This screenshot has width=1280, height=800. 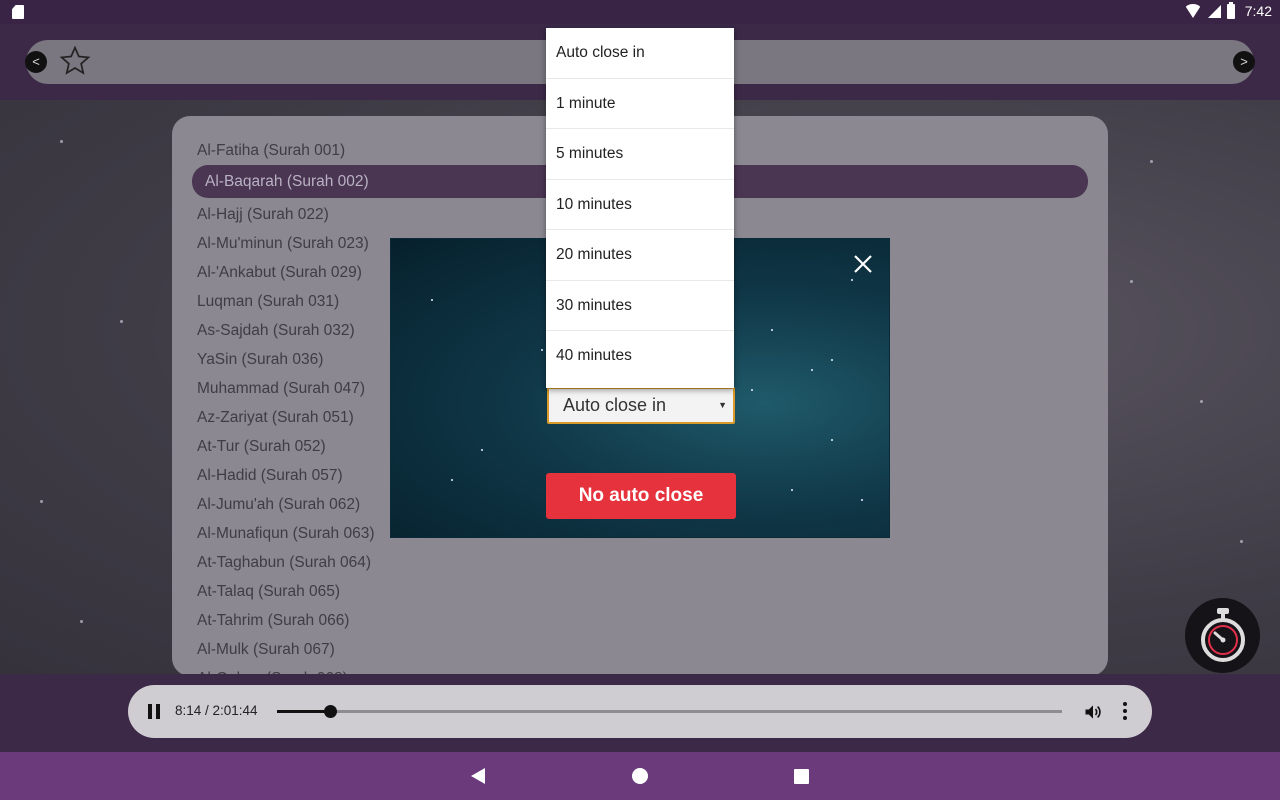 What do you see at coordinates (216, 710) in the screenshot?
I see `time-readout: 8:14 / 2:01:44` at bounding box center [216, 710].